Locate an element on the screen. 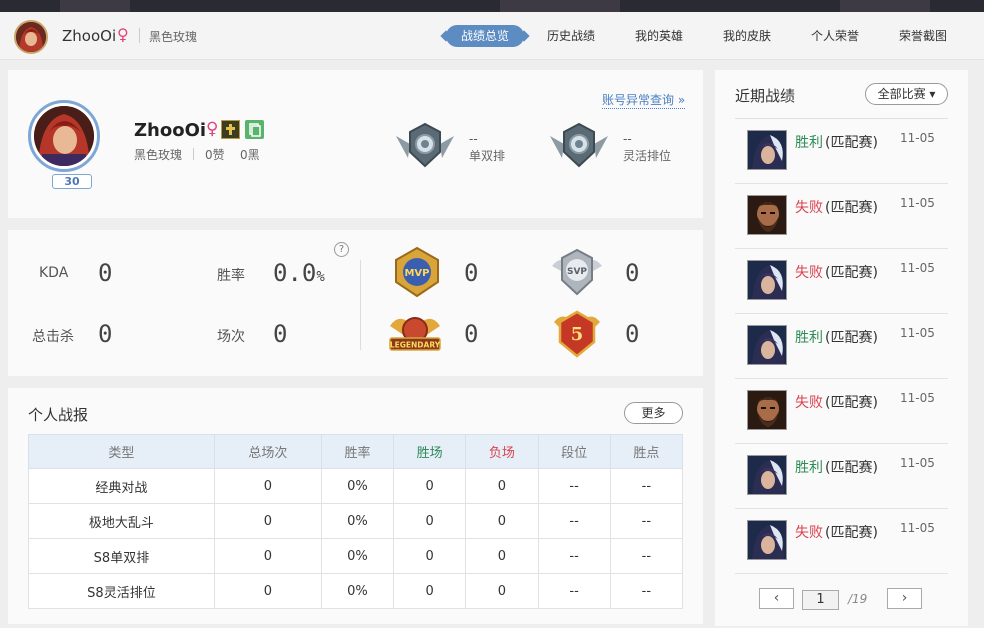 The height and width of the screenshot is (628, 984). dark-haired-champion-icon is located at coordinates (767, 540).